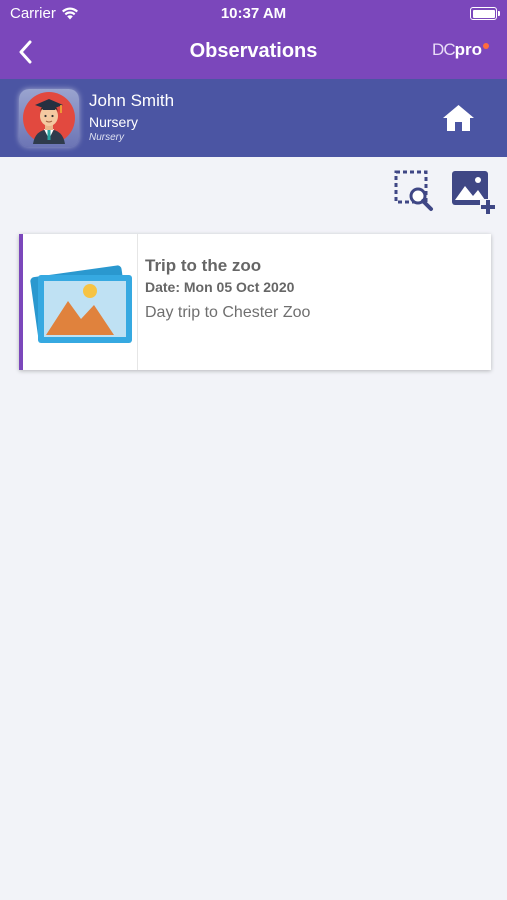 This screenshot has height=900, width=507. What do you see at coordinates (132, 100) in the screenshot?
I see `child-name: John Smith` at bounding box center [132, 100].